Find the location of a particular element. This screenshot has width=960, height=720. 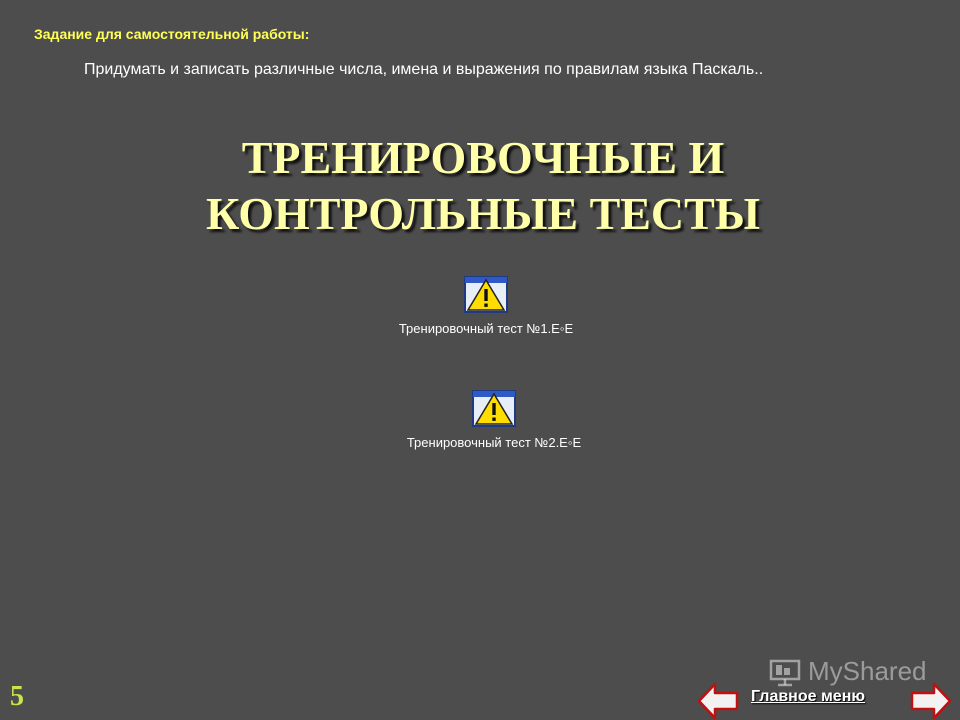

main-menu-link: Главное меню is located at coordinates (808, 697).